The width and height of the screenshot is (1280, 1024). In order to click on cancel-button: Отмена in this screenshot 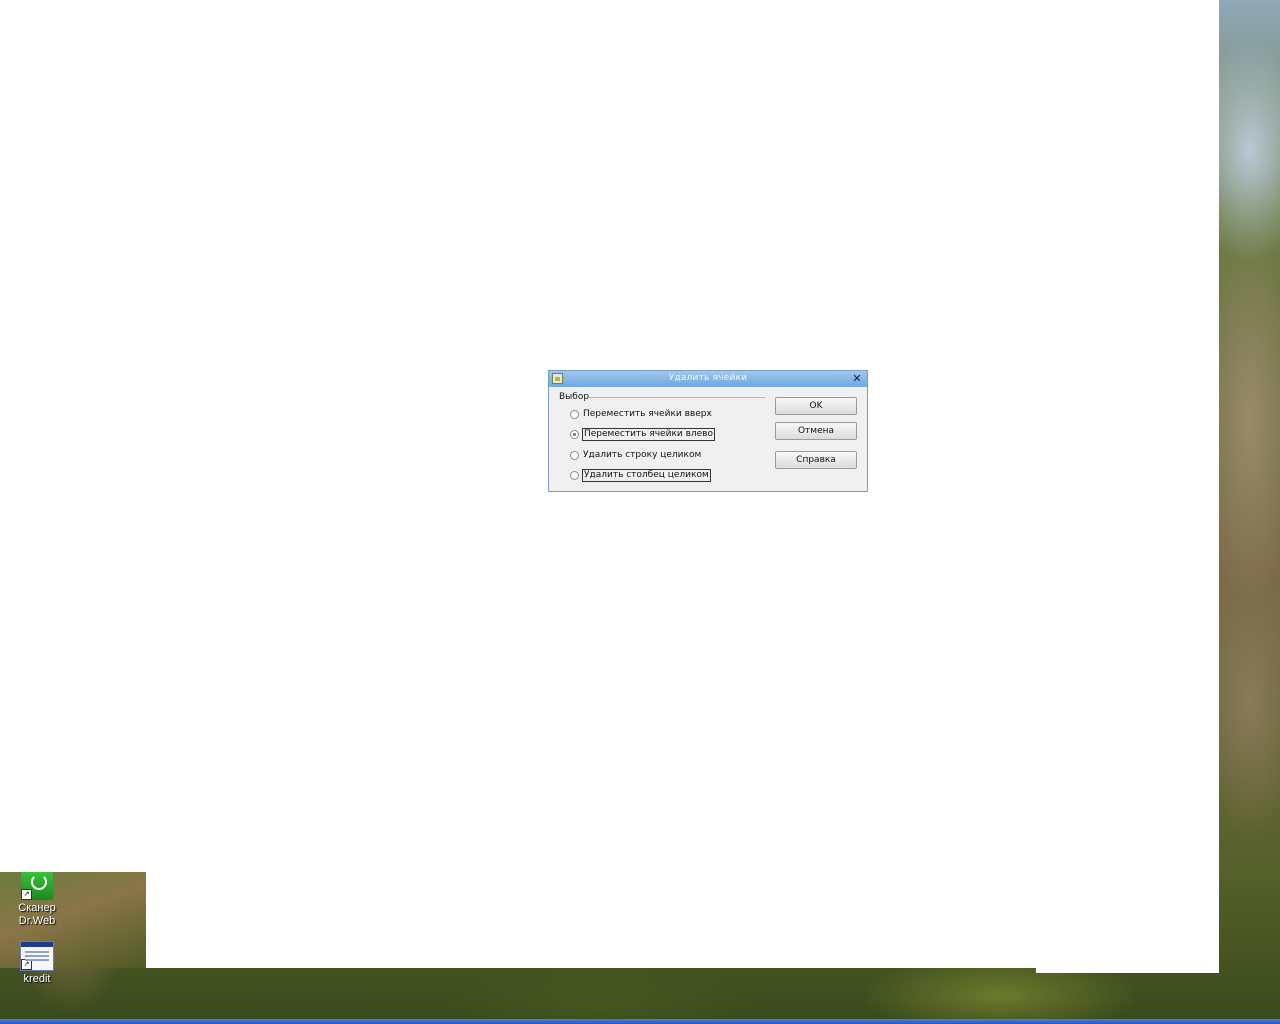, I will do `click(816, 431)`.